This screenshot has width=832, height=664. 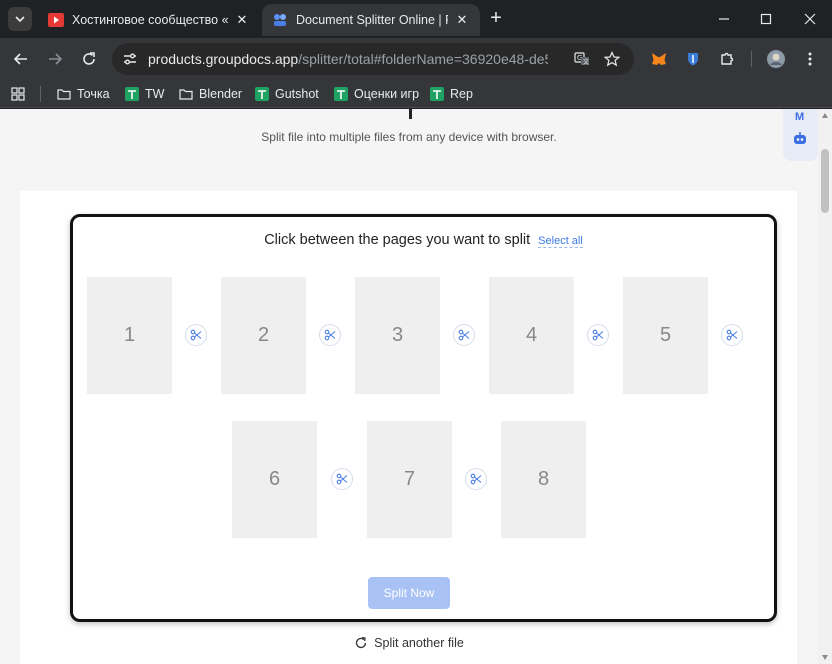 What do you see at coordinates (221, 94) in the screenshot?
I see `bookmark-label: Blender` at bounding box center [221, 94].